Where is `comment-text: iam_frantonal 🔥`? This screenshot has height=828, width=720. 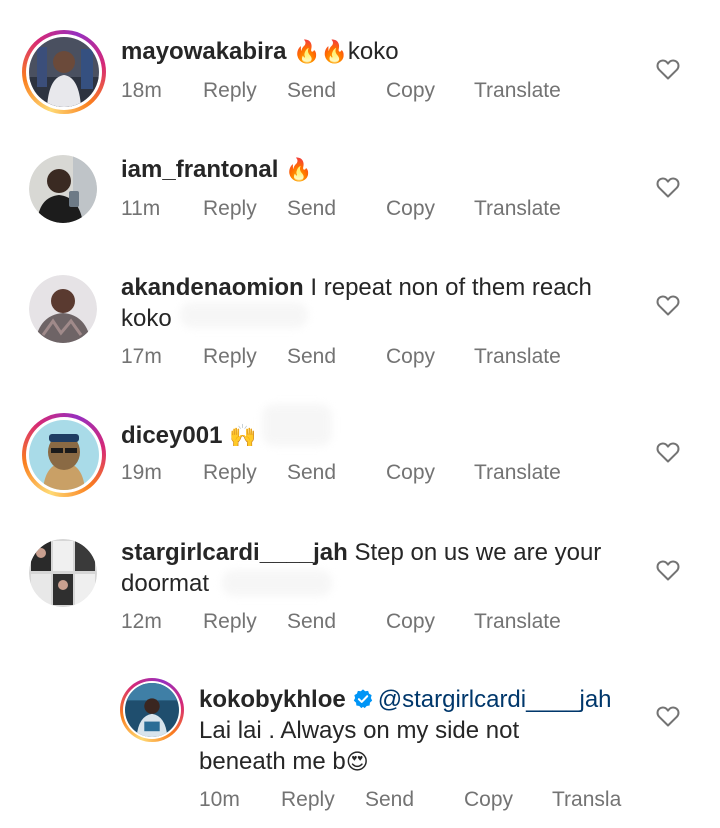
comment-text: iam_frantonal 🔥 is located at coordinates (381, 169).